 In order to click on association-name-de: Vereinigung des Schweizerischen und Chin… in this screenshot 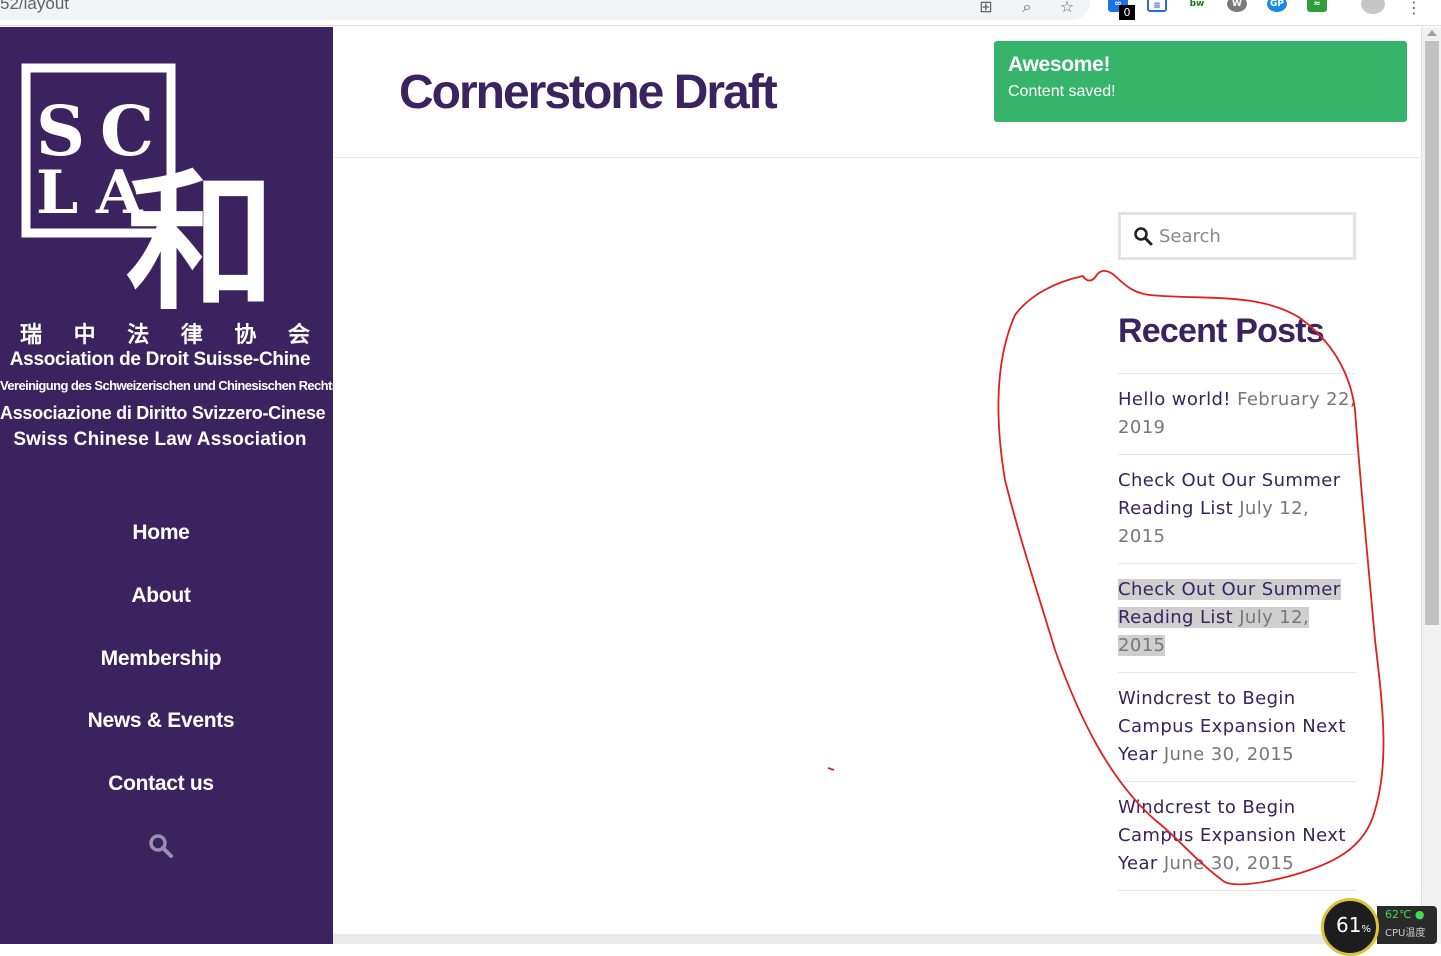, I will do `click(169, 385)`.